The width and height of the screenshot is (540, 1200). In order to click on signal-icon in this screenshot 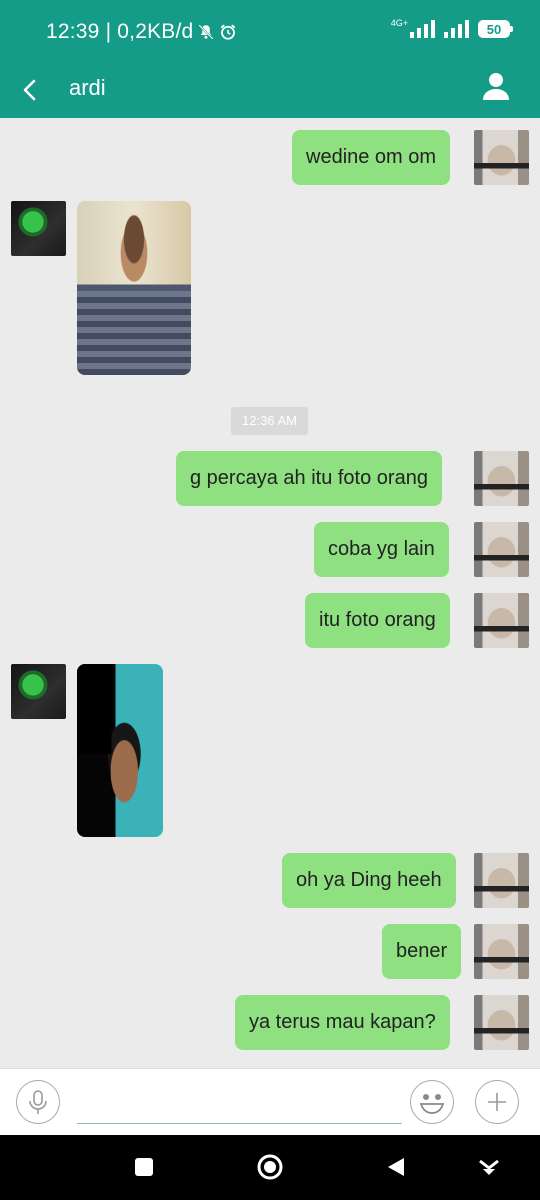, I will do `click(422, 29)`.